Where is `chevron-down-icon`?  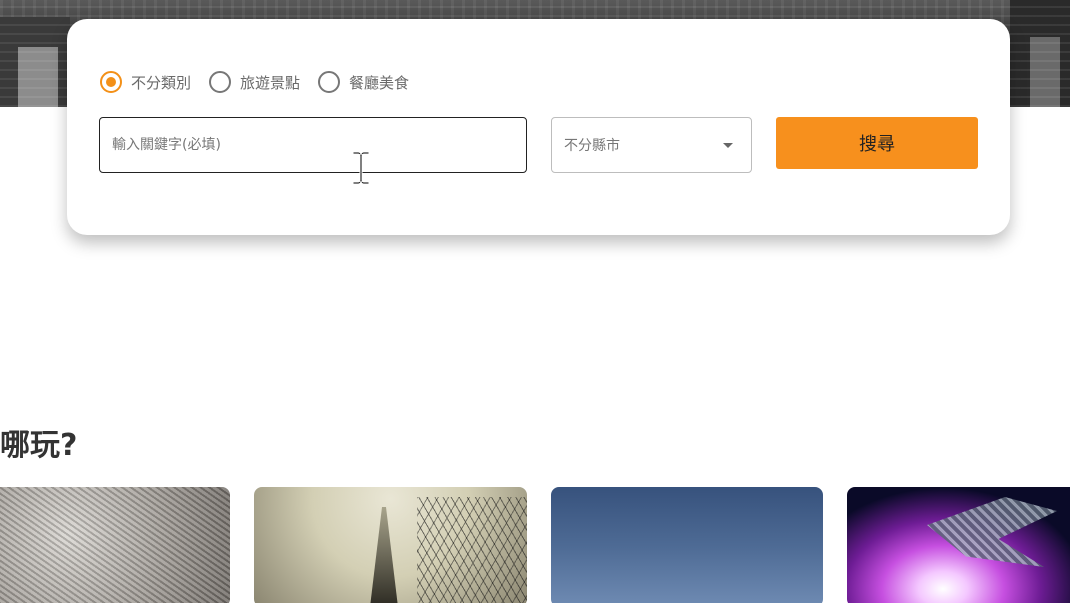
chevron-down-icon is located at coordinates (728, 145).